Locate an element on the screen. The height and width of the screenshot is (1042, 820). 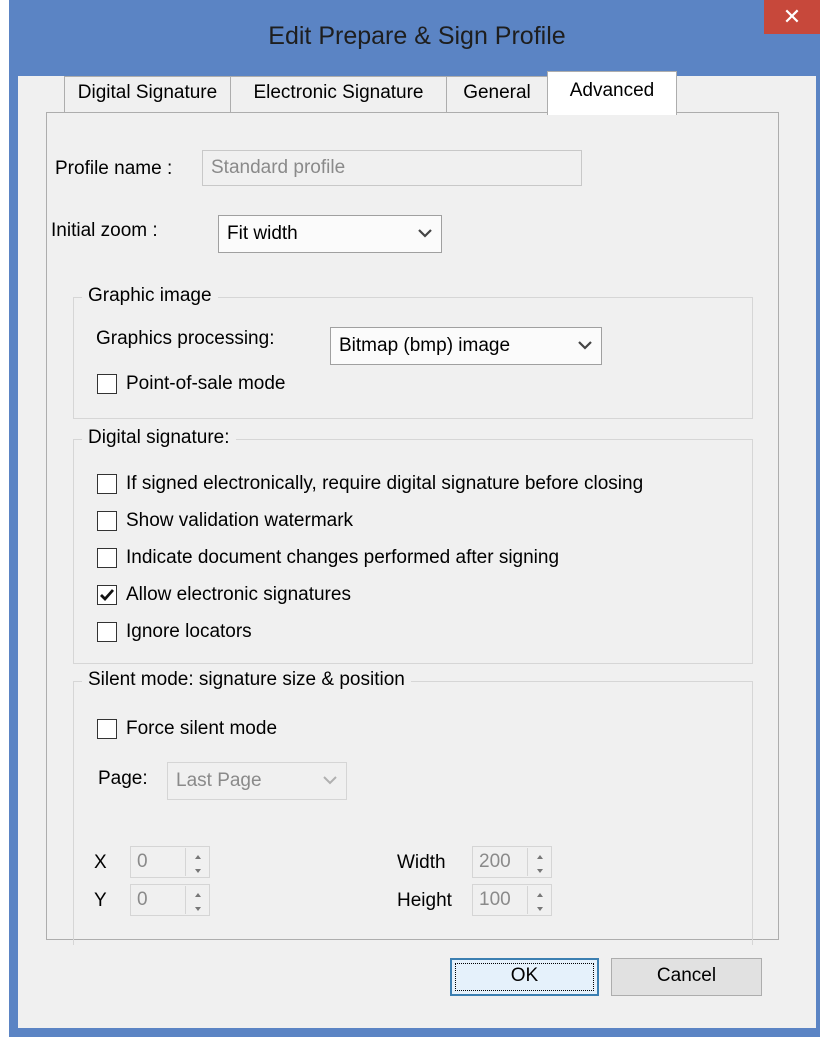
x-label: X is located at coordinates (100, 862).